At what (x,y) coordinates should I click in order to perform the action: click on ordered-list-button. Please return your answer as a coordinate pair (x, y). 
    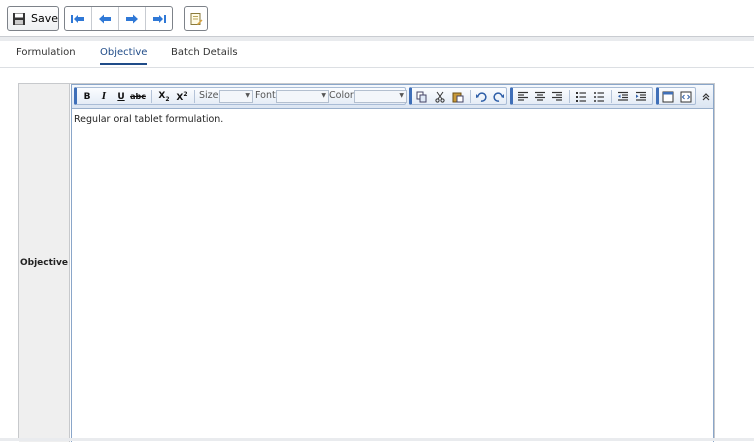
    Looking at the image, I should click on (581, 96).